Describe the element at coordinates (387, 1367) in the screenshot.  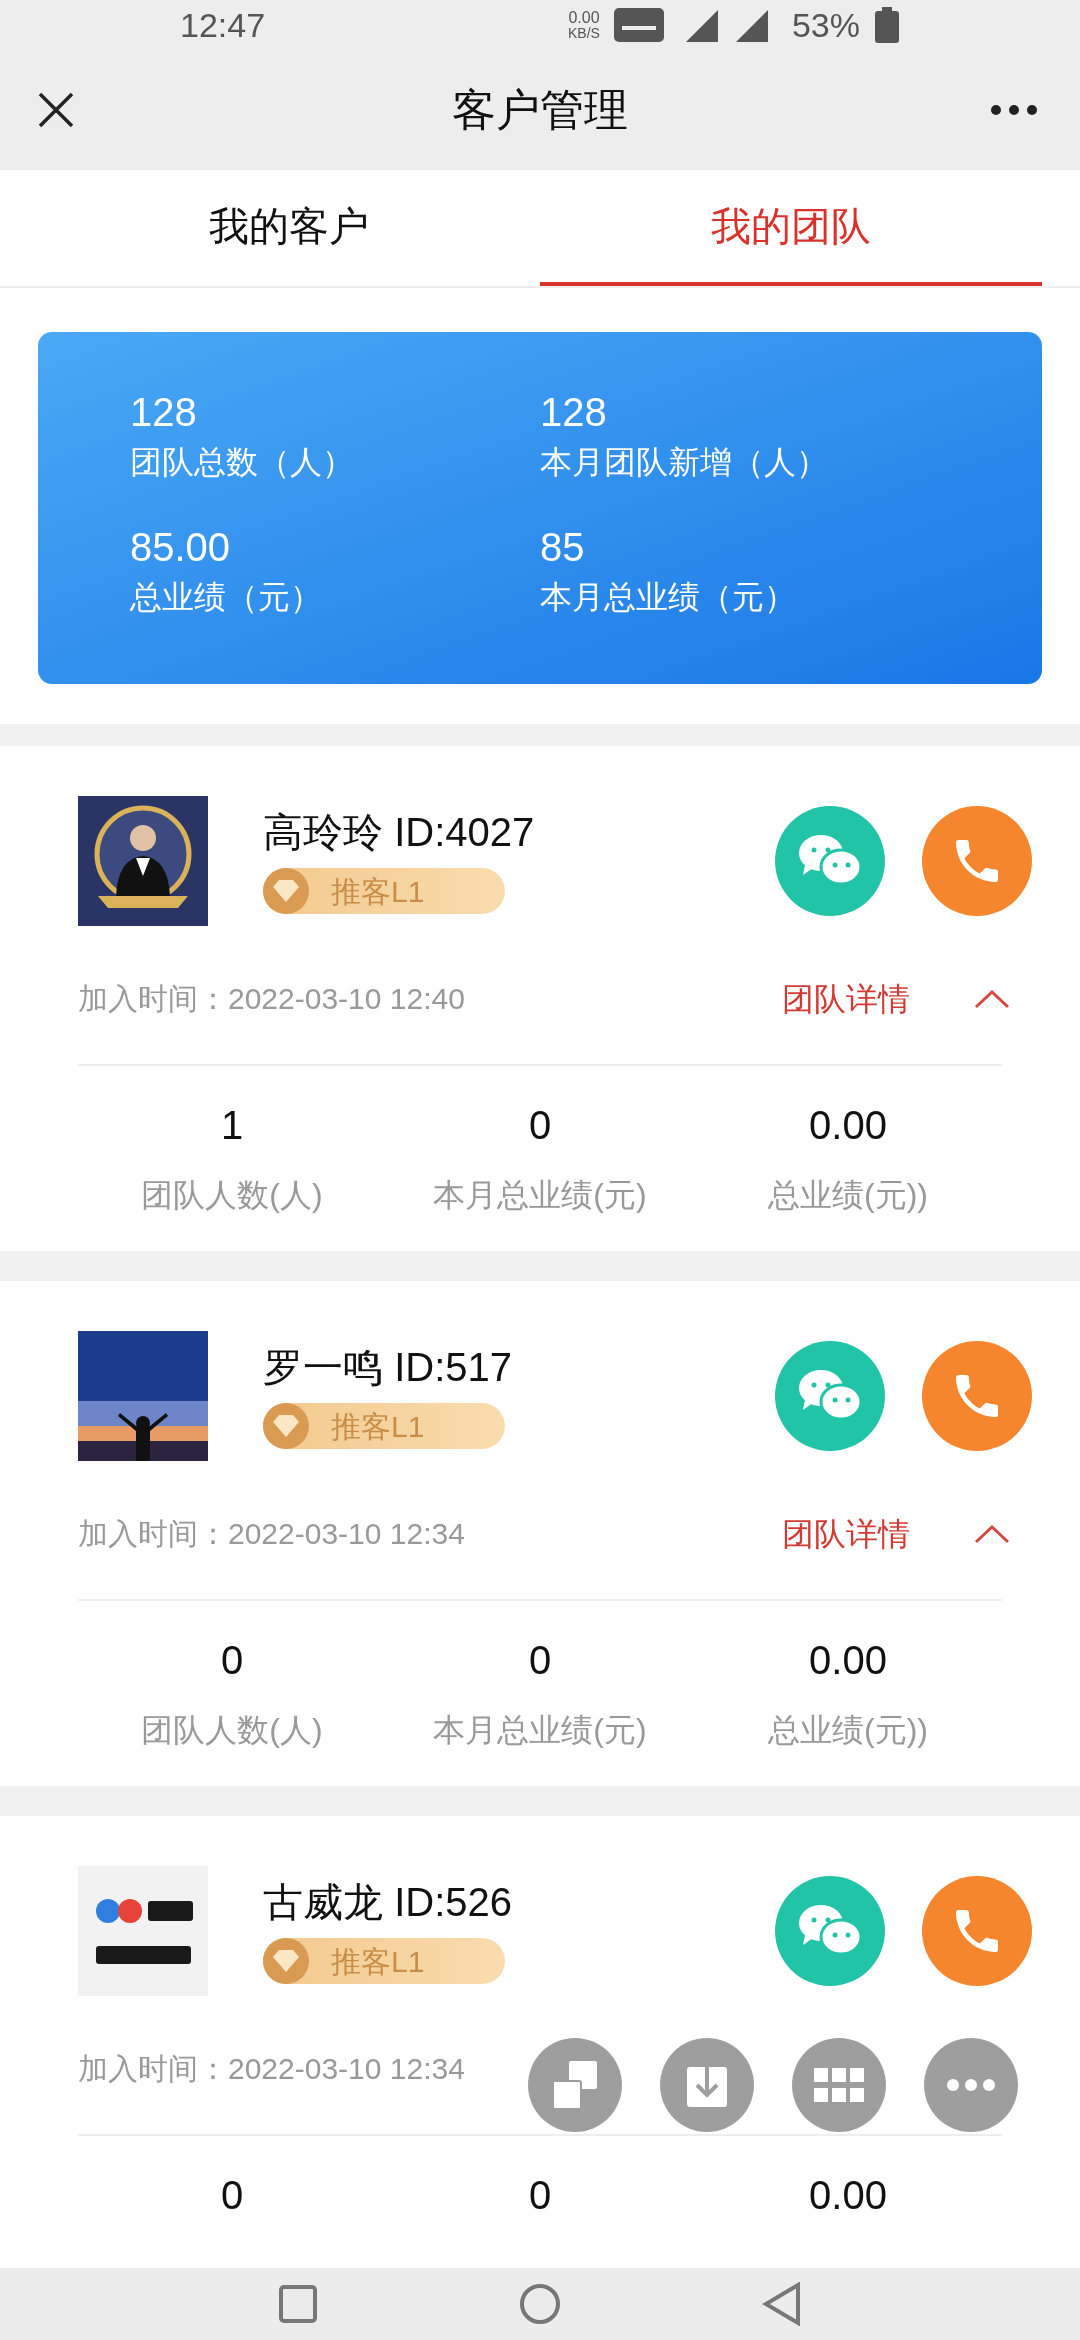
I see `member-name: 罗一鸣 ID:517` at that location.